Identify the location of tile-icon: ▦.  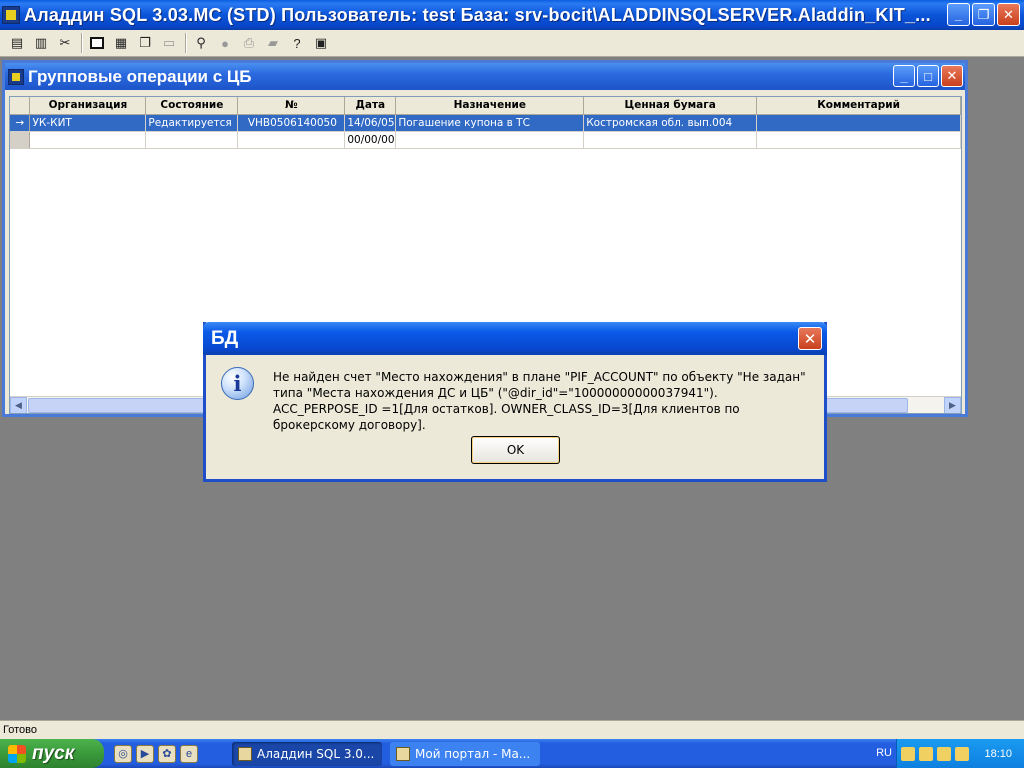
(121, 43).